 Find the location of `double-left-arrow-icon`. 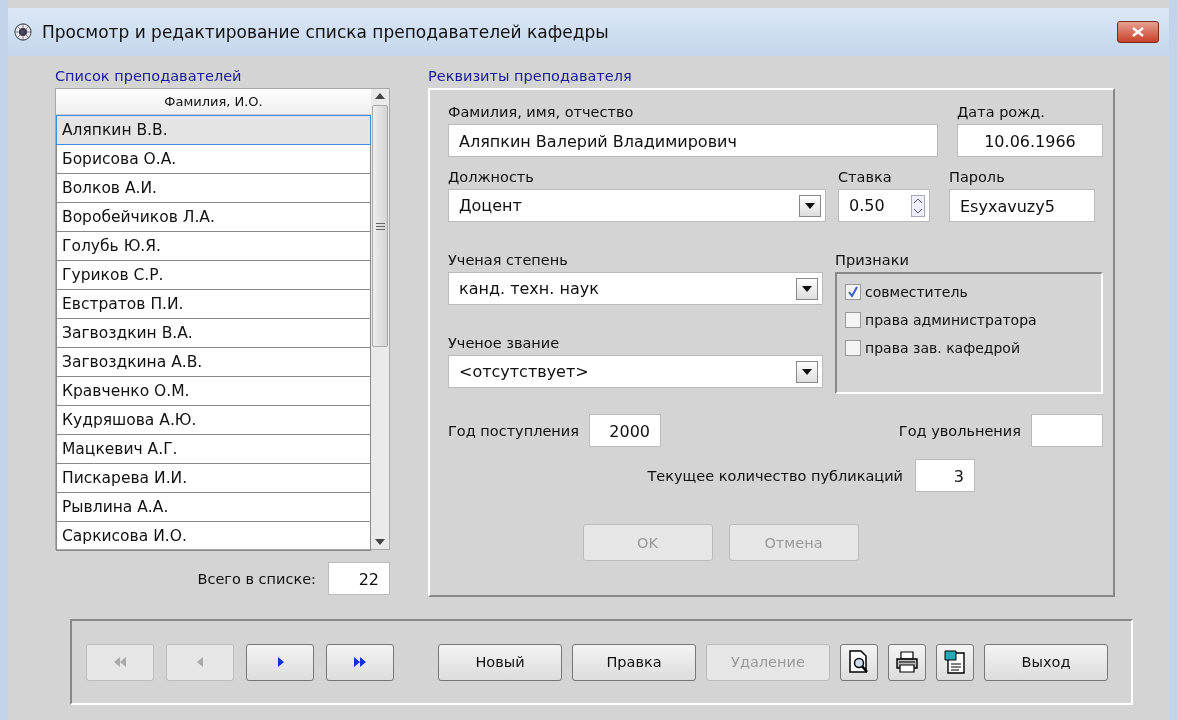

double-left-arrow-icon is located at coordinates (120, 662).